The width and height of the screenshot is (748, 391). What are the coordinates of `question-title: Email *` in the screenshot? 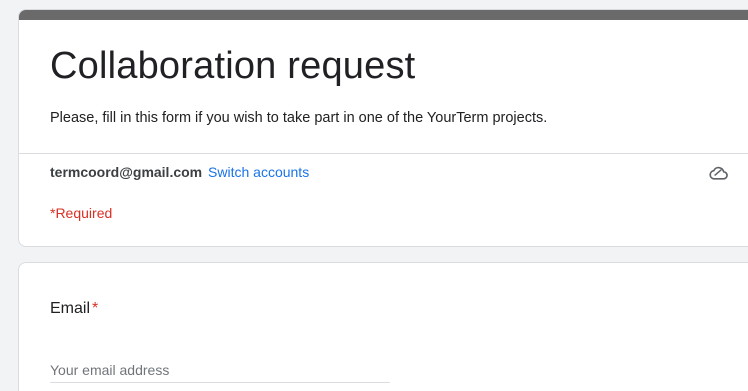 It's located at (74, 309).